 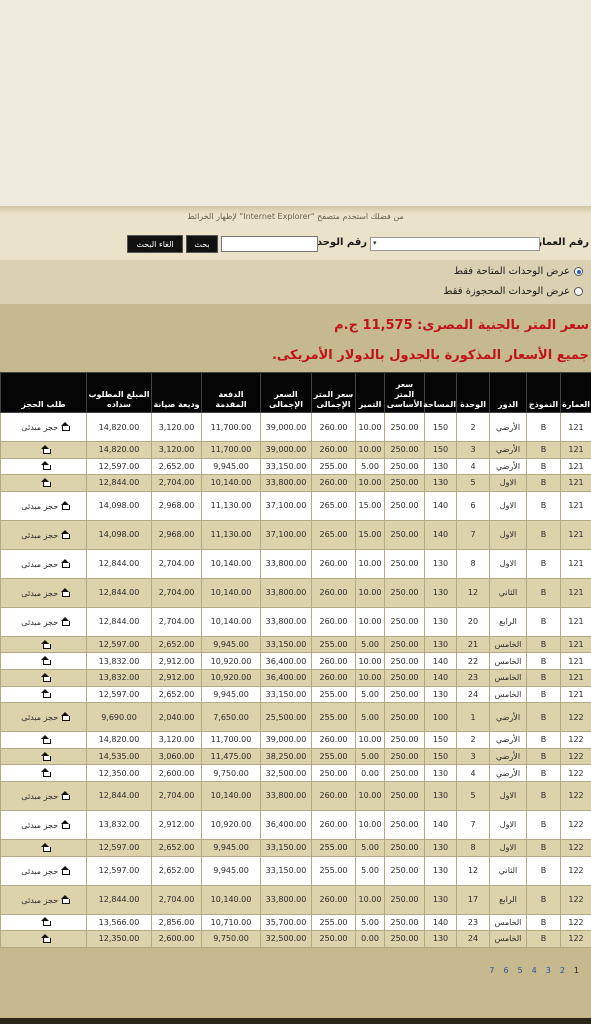 What do you see at coordinates (286, 563) in the screenshot?
I see `table-cell: 33,800.00` at bounding box center [286, 563].